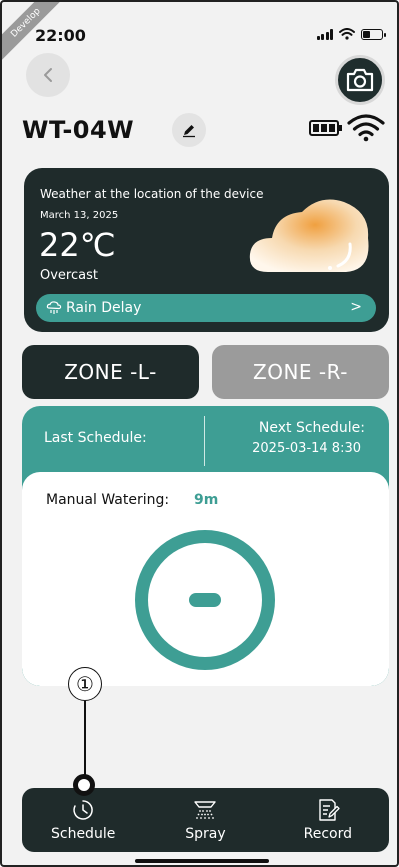  I want to click on device-name: WT-04W, so click(78, 130).